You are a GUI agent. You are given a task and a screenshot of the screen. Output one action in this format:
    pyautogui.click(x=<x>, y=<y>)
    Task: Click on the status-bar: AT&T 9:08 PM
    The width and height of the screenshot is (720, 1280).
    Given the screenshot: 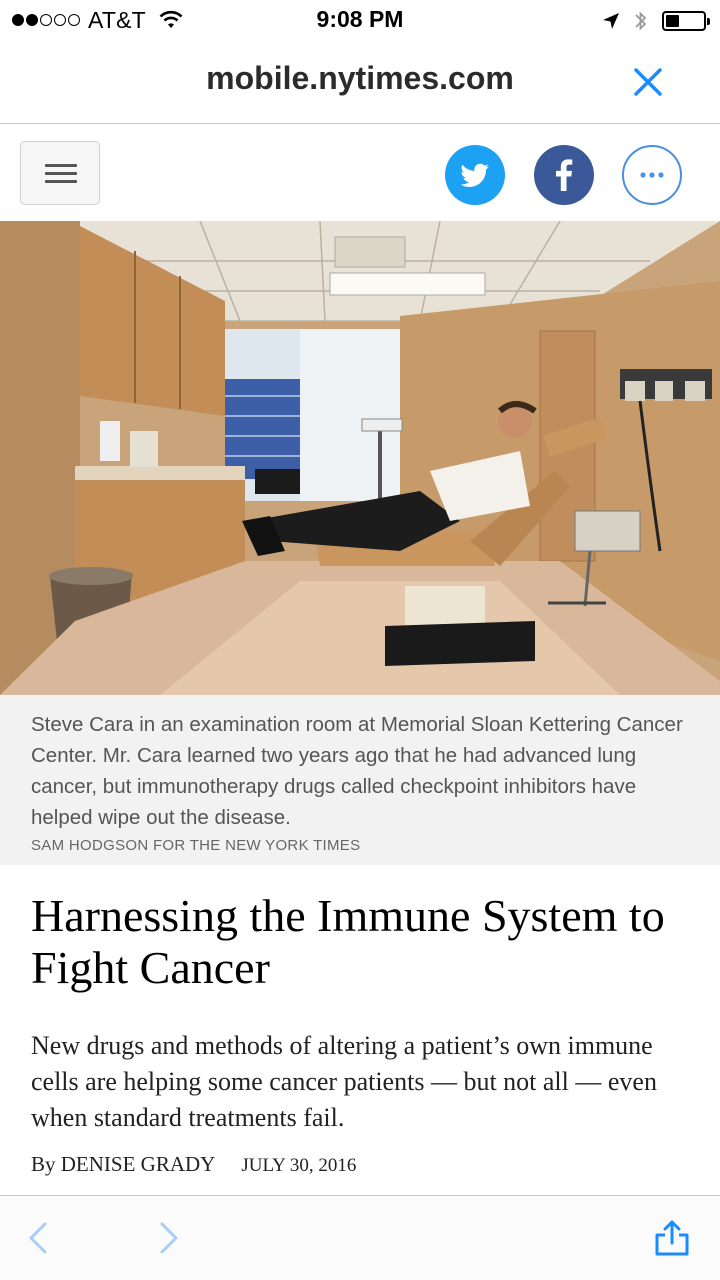 What is the action you would take?
    pyautogui.click(x=360, y=20)
    